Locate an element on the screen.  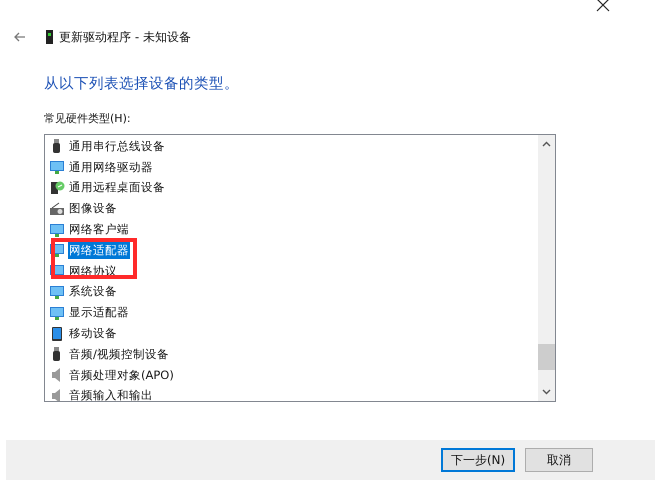
list-item: 通用远程桌面设备 is located at coordinates (291, 188).